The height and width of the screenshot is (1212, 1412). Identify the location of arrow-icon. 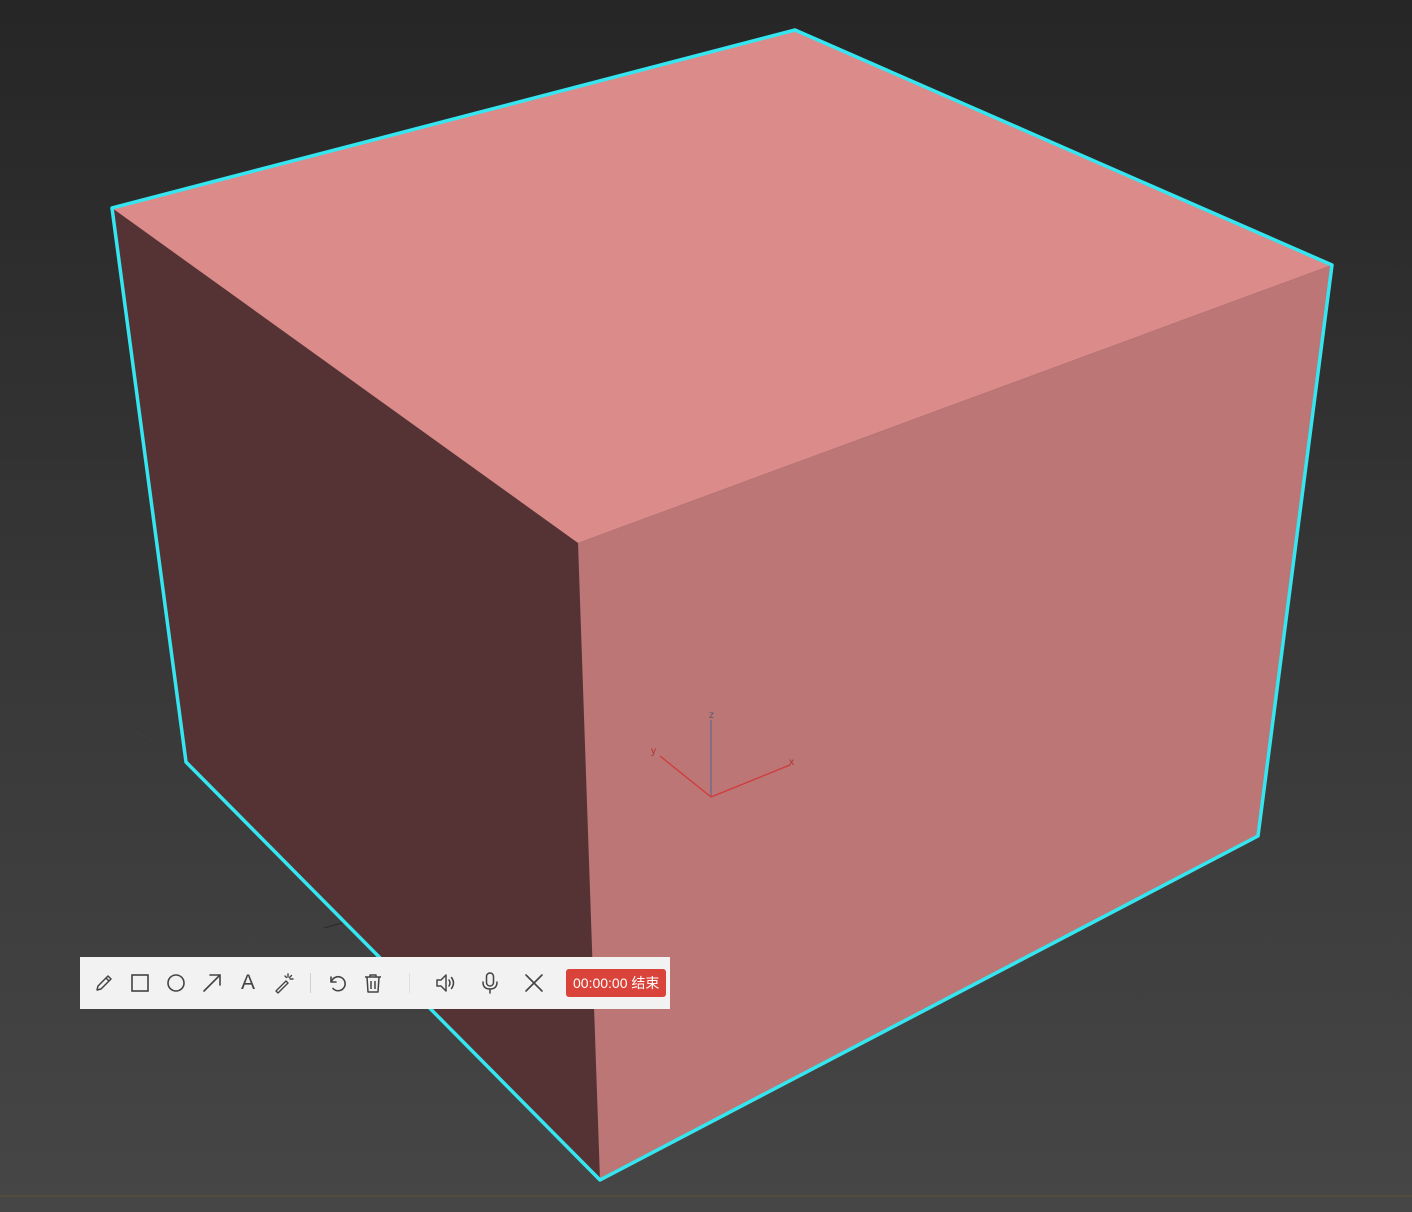
(212, 983).